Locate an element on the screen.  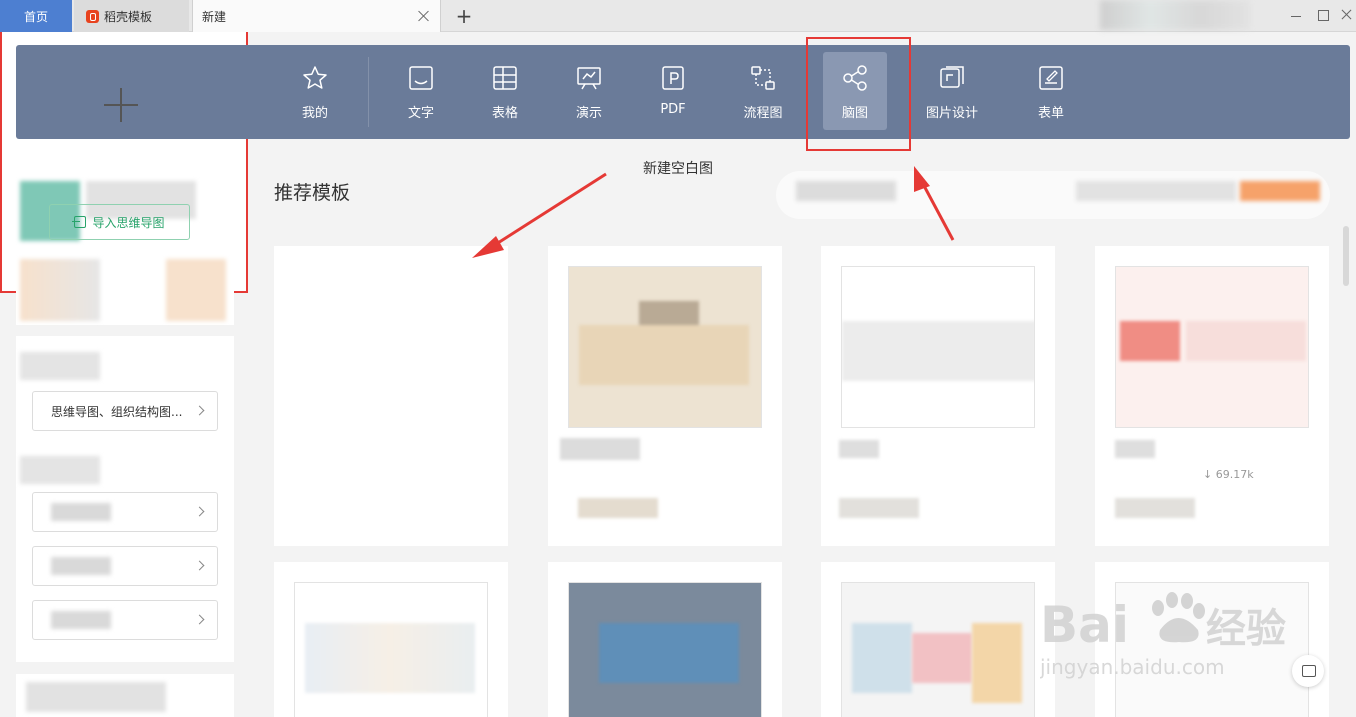
svg-text: 经验 is located at coordinates (1246, 629).